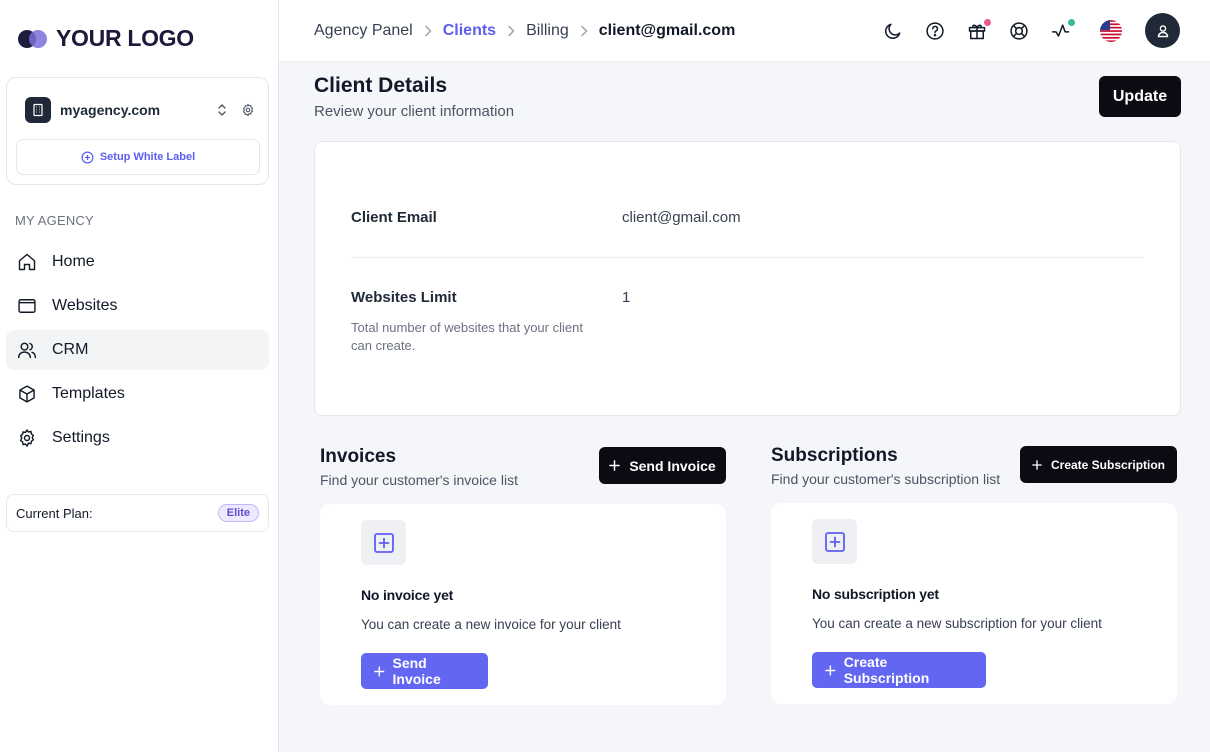 The image size is (1210, 752). Describe the element at coordinates (626, 297) in the screenshot. I see `websites-limit-value: 1` at that location.